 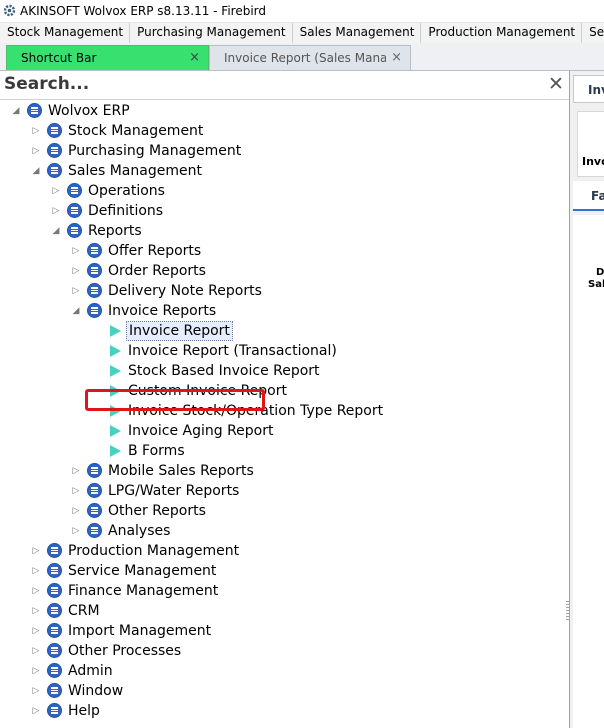 I want to click on tree-item-label: Definitions, so click(x=126, y=211).